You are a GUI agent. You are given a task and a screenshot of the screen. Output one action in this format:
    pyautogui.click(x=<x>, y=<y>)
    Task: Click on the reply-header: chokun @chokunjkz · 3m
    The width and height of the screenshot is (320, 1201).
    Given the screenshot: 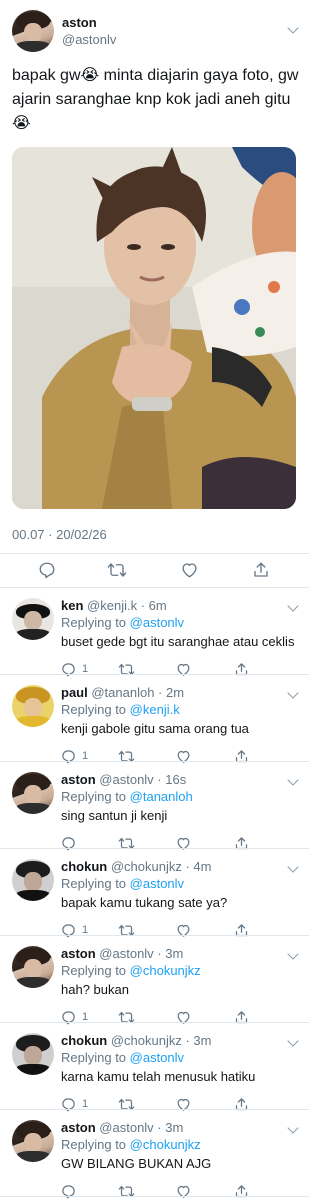 What is the action you would take?
    pyautogui.click(x=136, y=1040)
    